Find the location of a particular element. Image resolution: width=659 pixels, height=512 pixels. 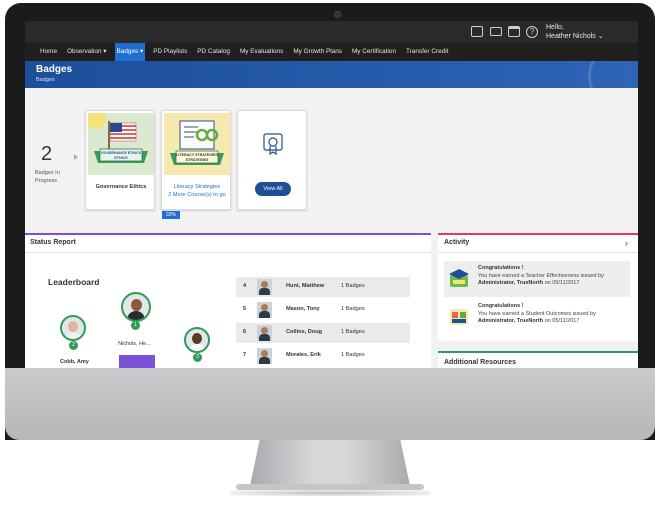

view-all-card: View All is located at coordinates (272, 160).